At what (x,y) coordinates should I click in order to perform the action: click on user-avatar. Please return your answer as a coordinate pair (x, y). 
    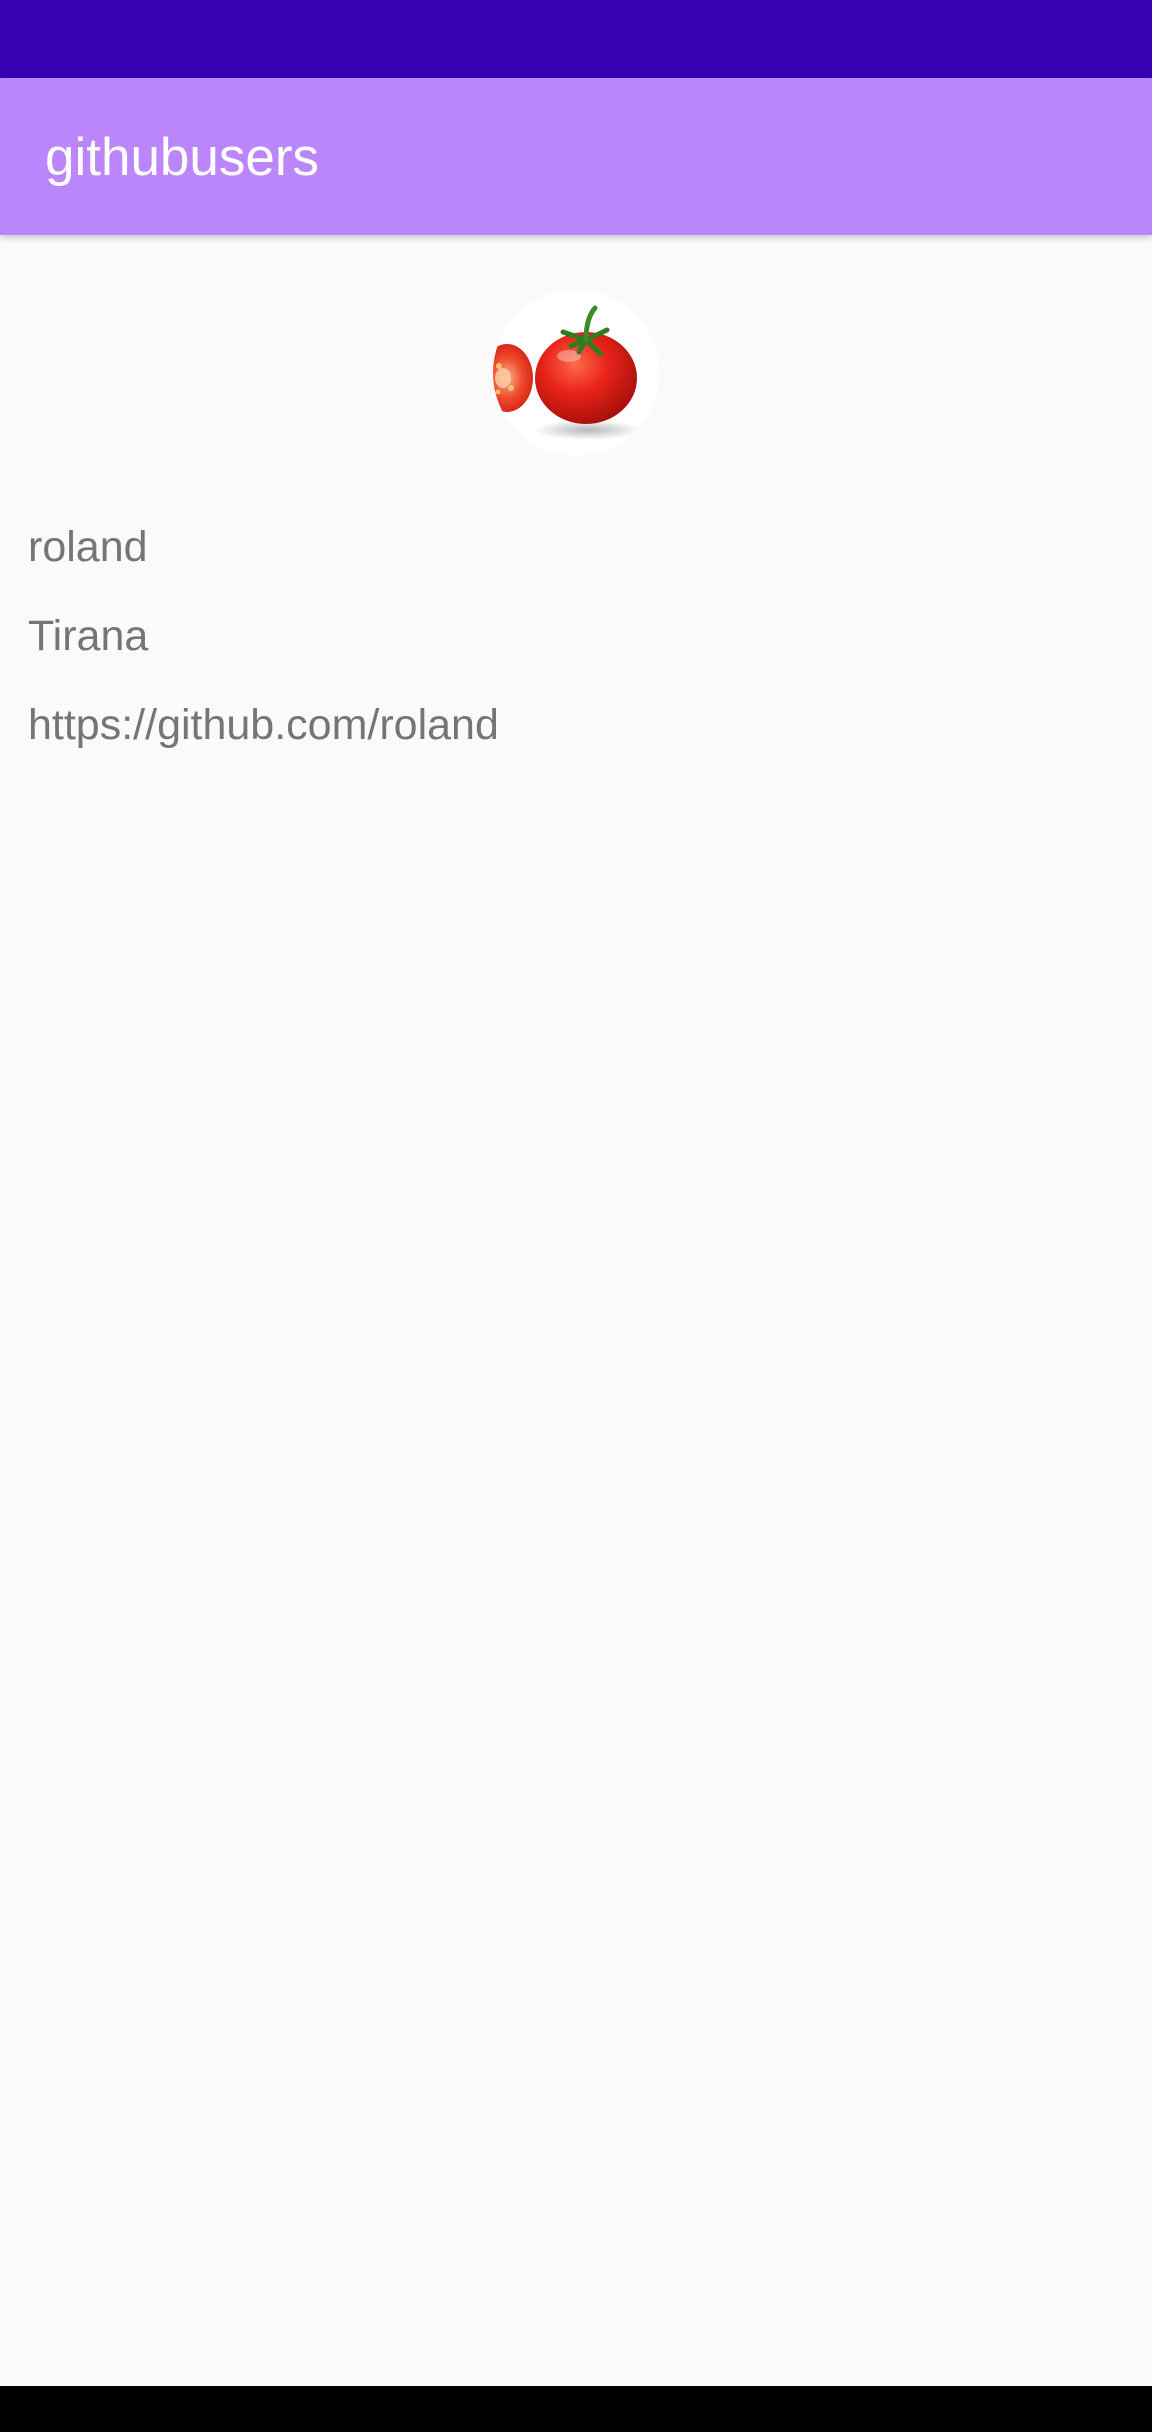
    Looking at the image, I should click on (576, 373).